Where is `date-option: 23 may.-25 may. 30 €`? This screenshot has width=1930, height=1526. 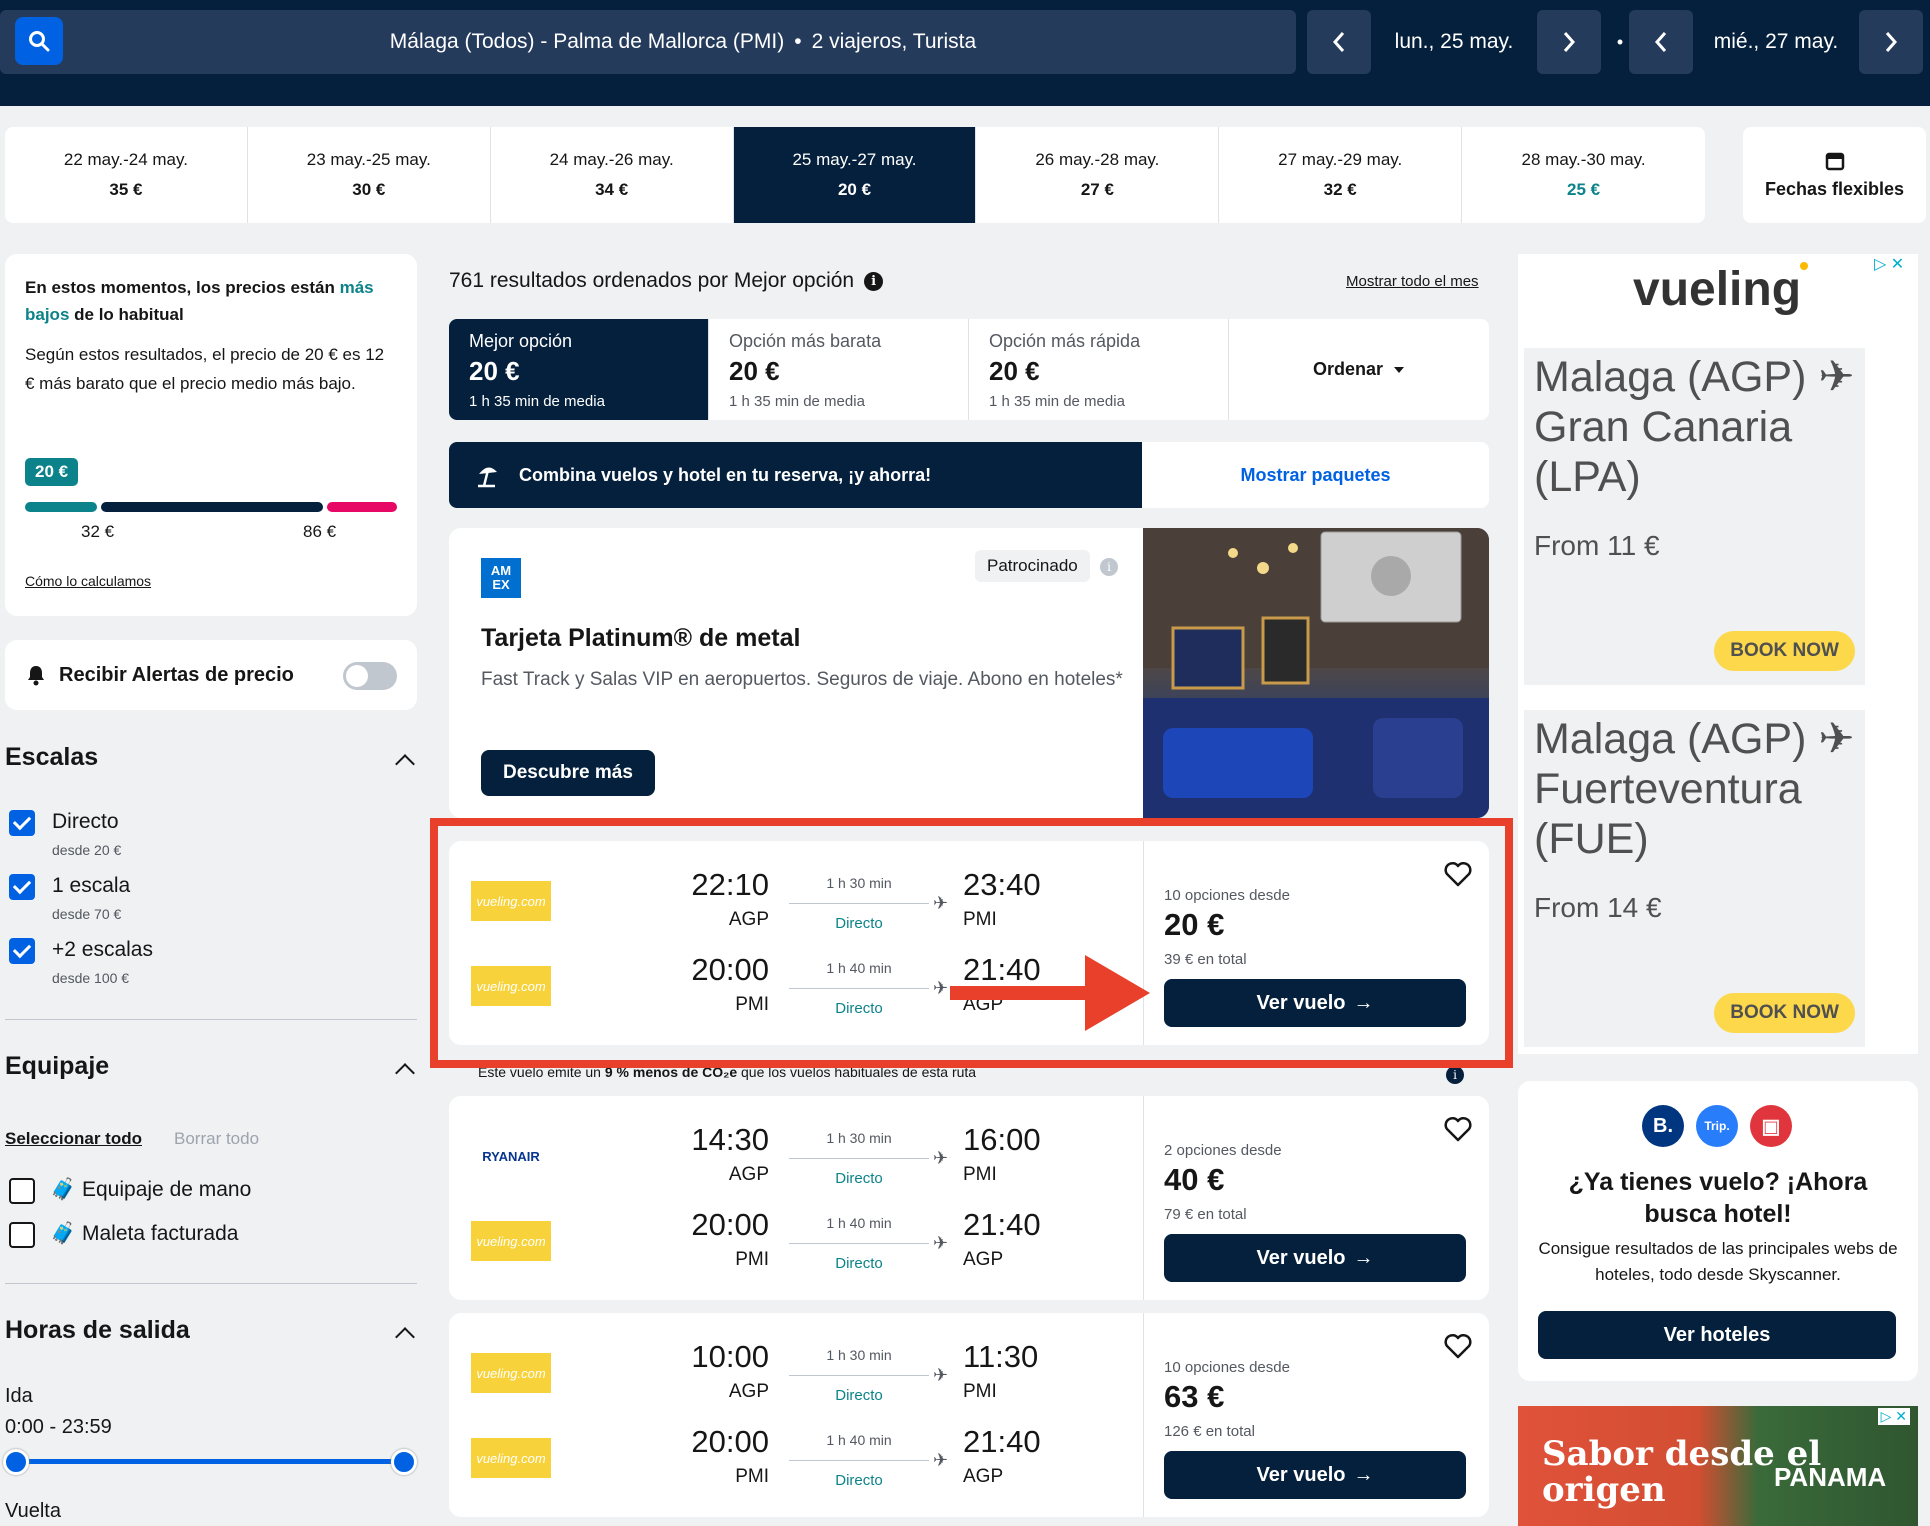
date-option: 23 may.-25 may. 30 € is located at coordinates (369, 175).